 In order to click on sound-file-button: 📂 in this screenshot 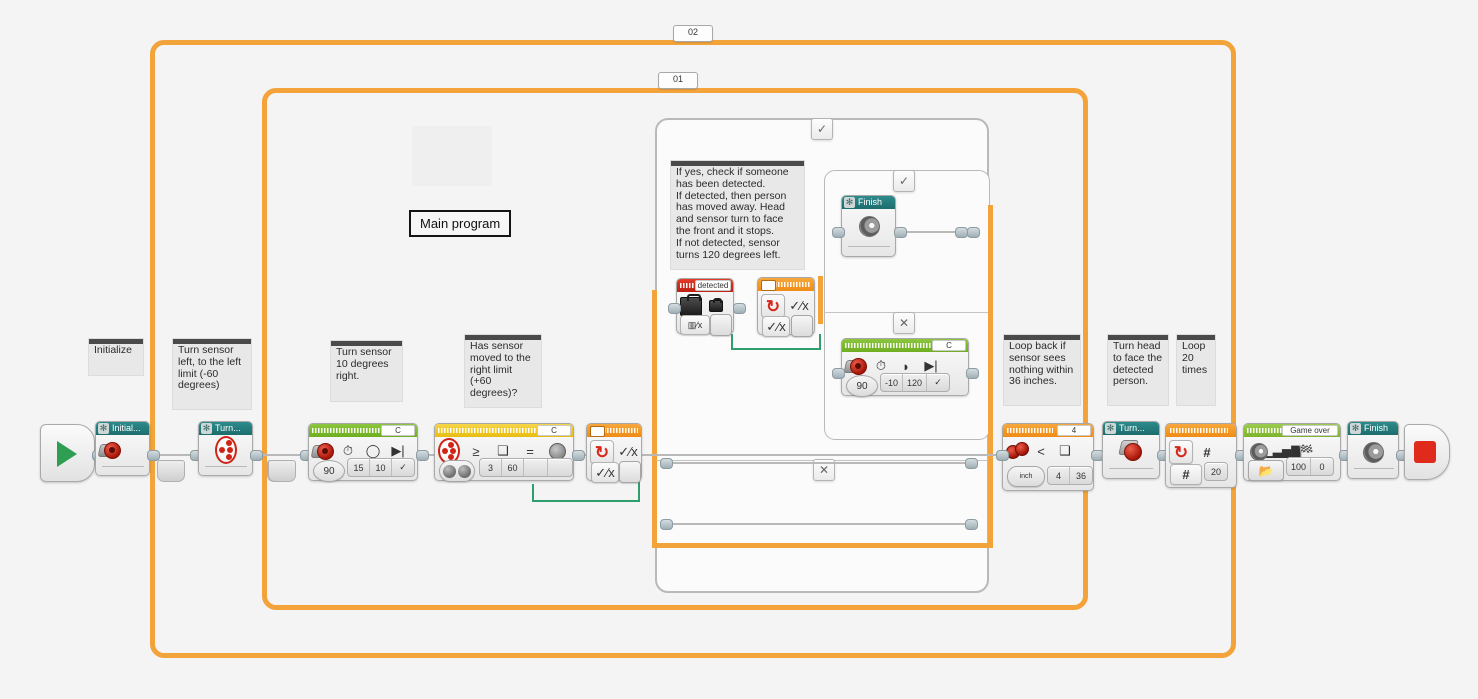, I will do `click(1266, 470)`.